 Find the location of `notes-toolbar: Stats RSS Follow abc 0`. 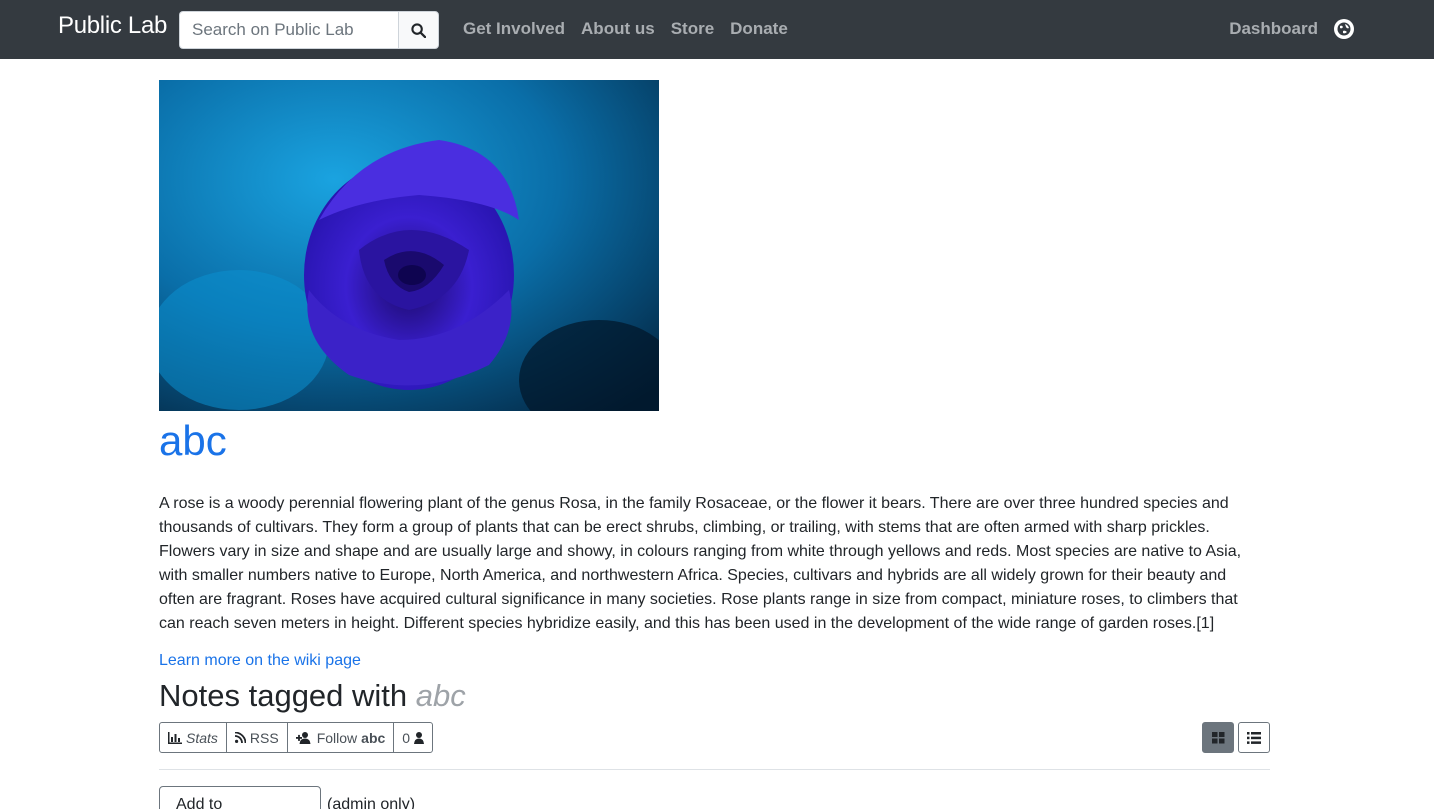

notes-toolbar: Stats RSS Follow abc 0 is located at coordinates (714, 737).